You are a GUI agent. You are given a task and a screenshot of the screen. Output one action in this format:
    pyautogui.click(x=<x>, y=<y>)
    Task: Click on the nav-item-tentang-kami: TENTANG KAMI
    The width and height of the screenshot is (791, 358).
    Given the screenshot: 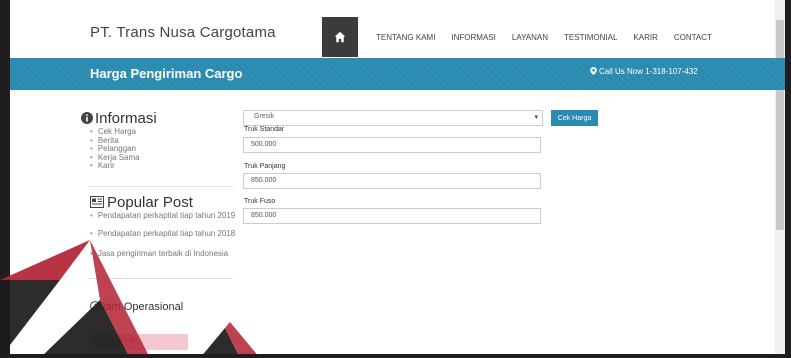 What is the action you would take?
    pyautogui.click(x=405, y=37)
    